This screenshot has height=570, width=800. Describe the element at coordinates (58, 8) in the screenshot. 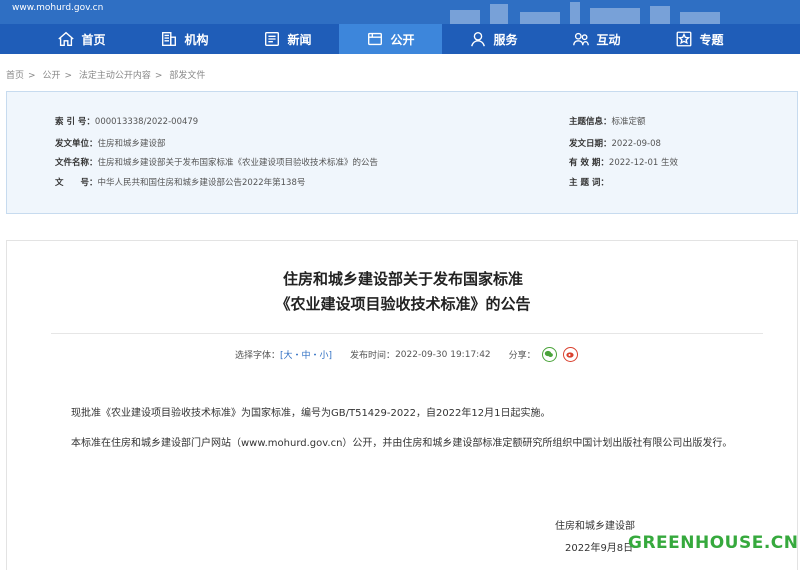

I see `site-url: www.mohurd.gov.cn` at that location.